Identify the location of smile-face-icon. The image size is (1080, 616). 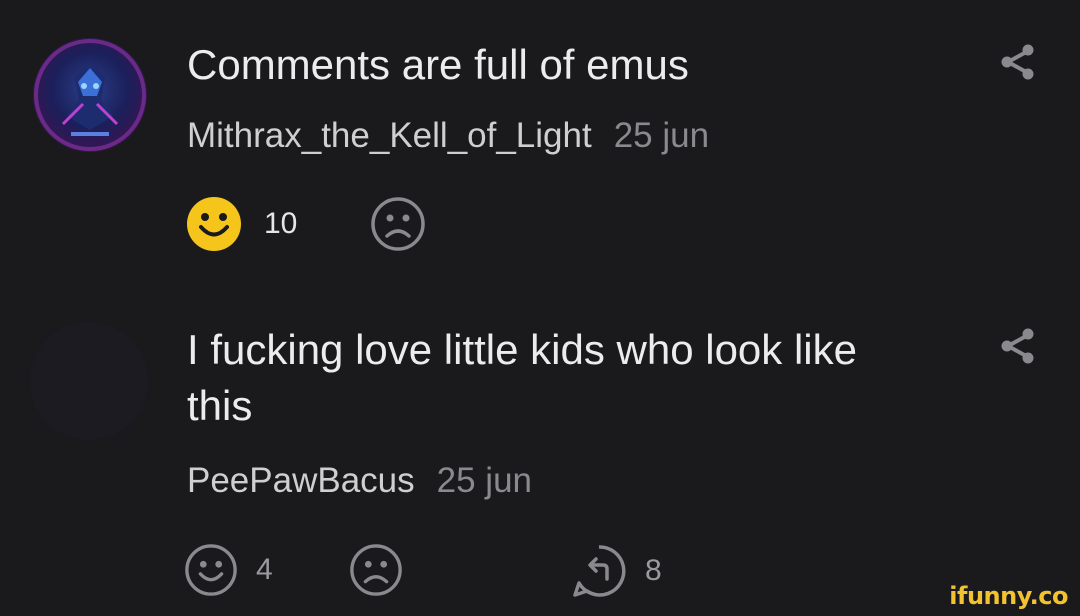
(211, 570).